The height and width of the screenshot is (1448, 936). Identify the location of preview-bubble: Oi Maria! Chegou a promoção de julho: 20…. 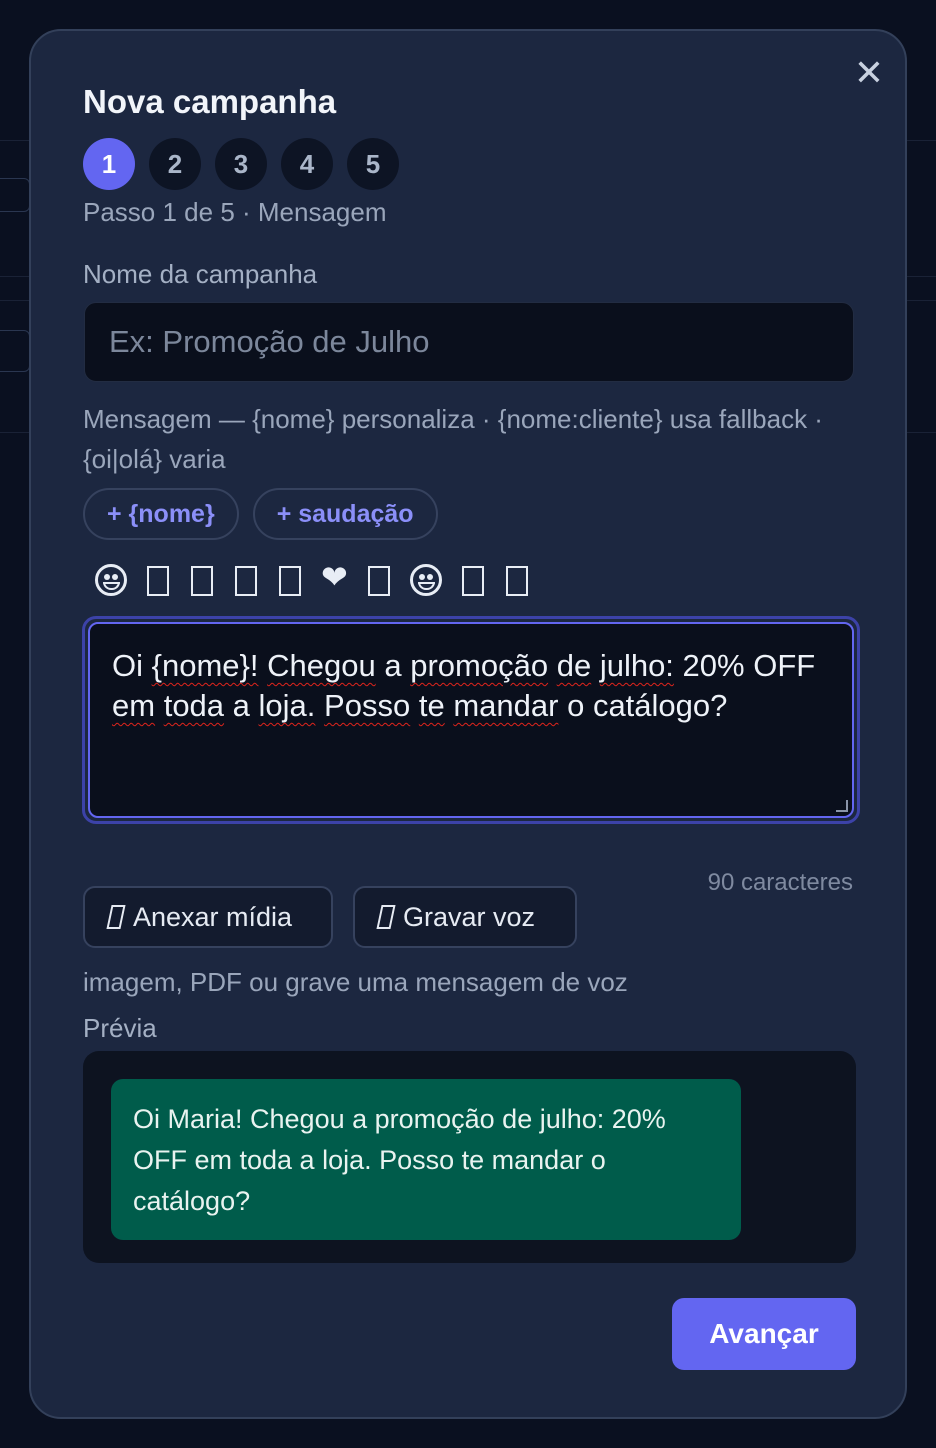
(426, 1159).